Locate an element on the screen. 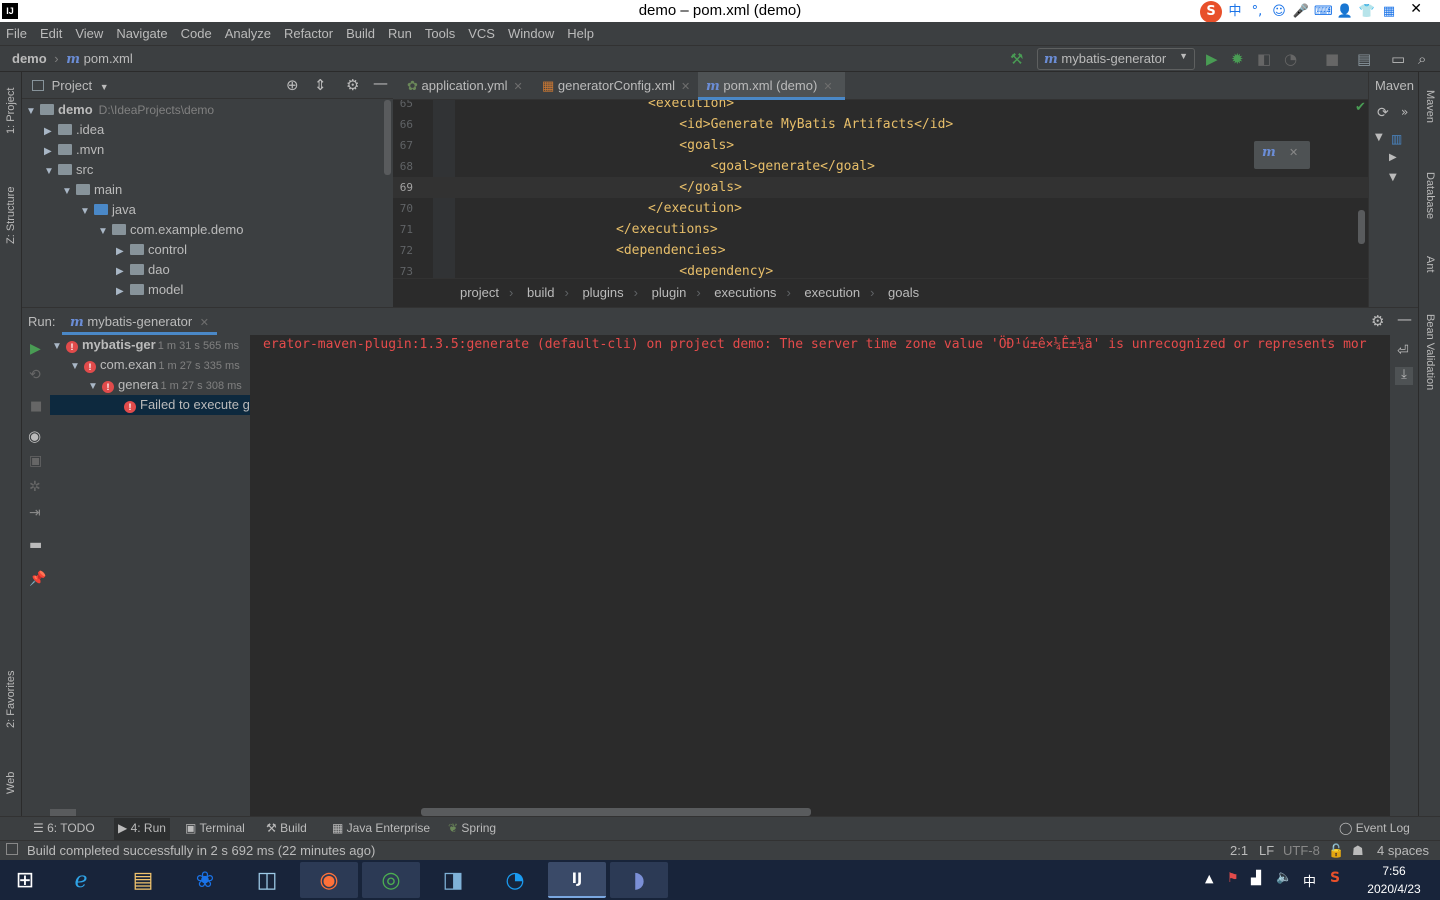 The width and height of the screenshot is (1440, 900). run-icon: ▶ is located at coordinates (1212, 59).